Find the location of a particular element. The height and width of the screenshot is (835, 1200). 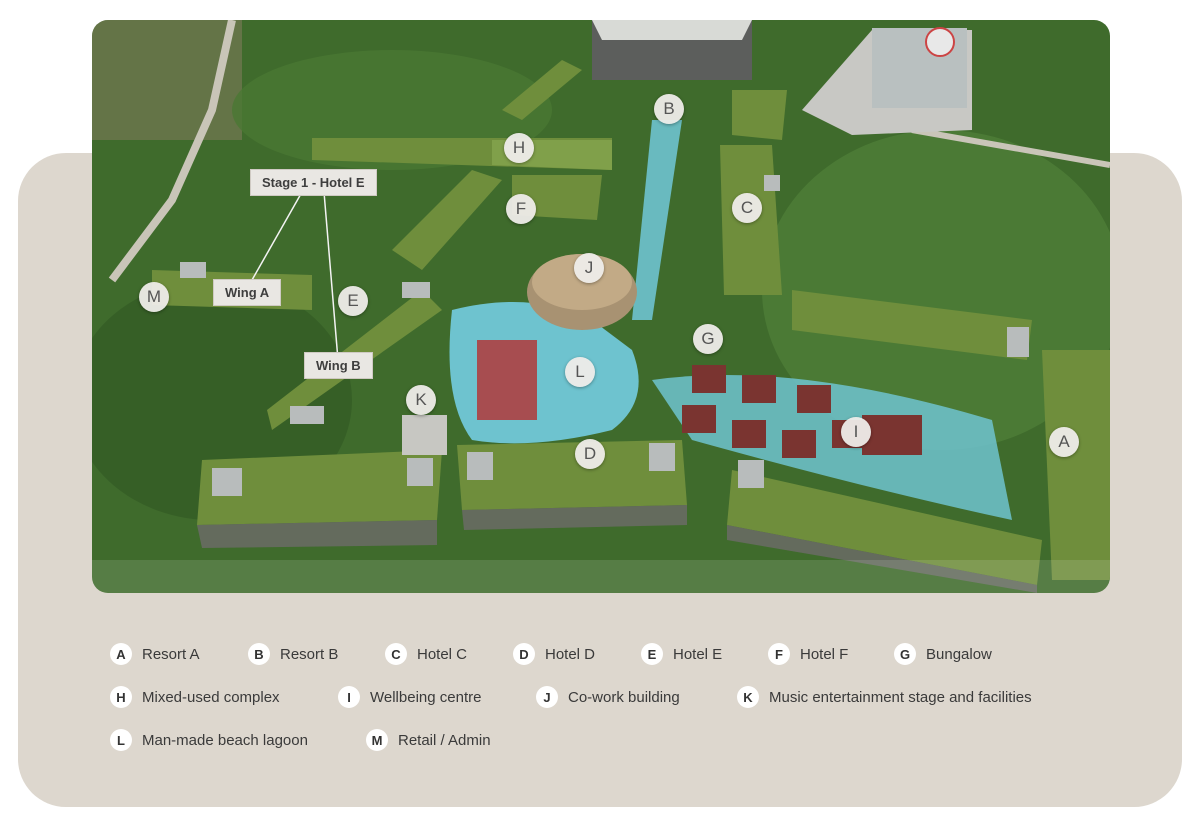

marker-m: M is located at coordinates (154, 297).